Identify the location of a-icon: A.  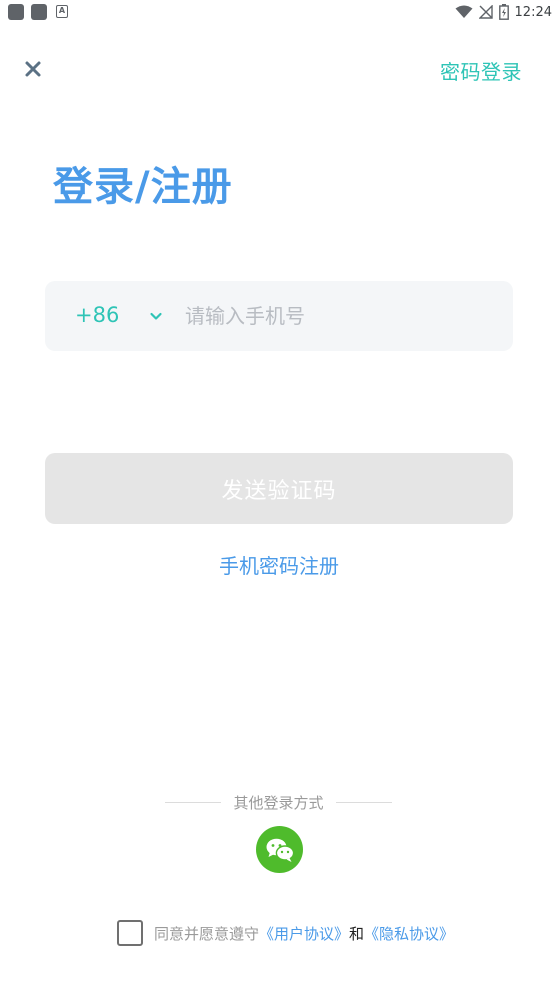
(62, 11).